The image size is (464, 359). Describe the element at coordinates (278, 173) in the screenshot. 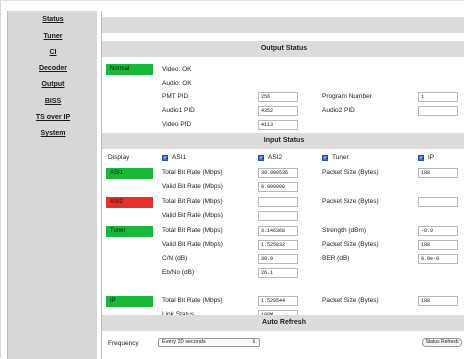

I see `asi1-total-bit-rate-field: 39.999536` at that location.